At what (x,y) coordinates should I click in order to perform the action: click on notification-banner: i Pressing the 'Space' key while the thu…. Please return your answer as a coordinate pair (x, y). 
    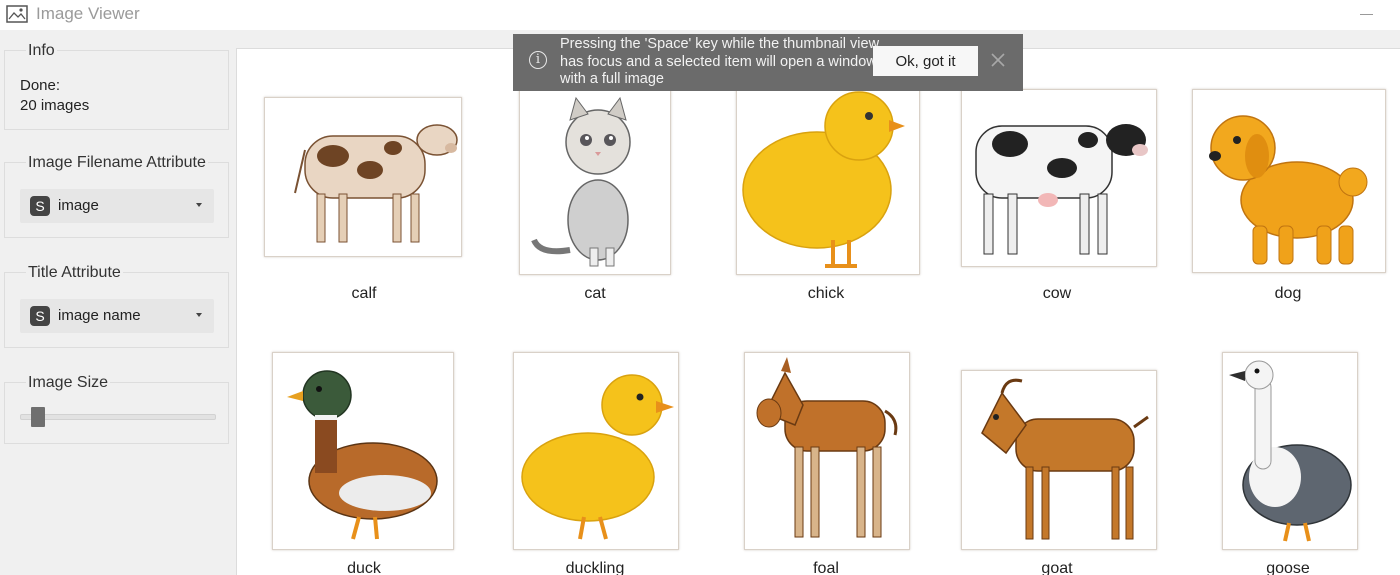
    Looking at the image, I should click on (768, 62).